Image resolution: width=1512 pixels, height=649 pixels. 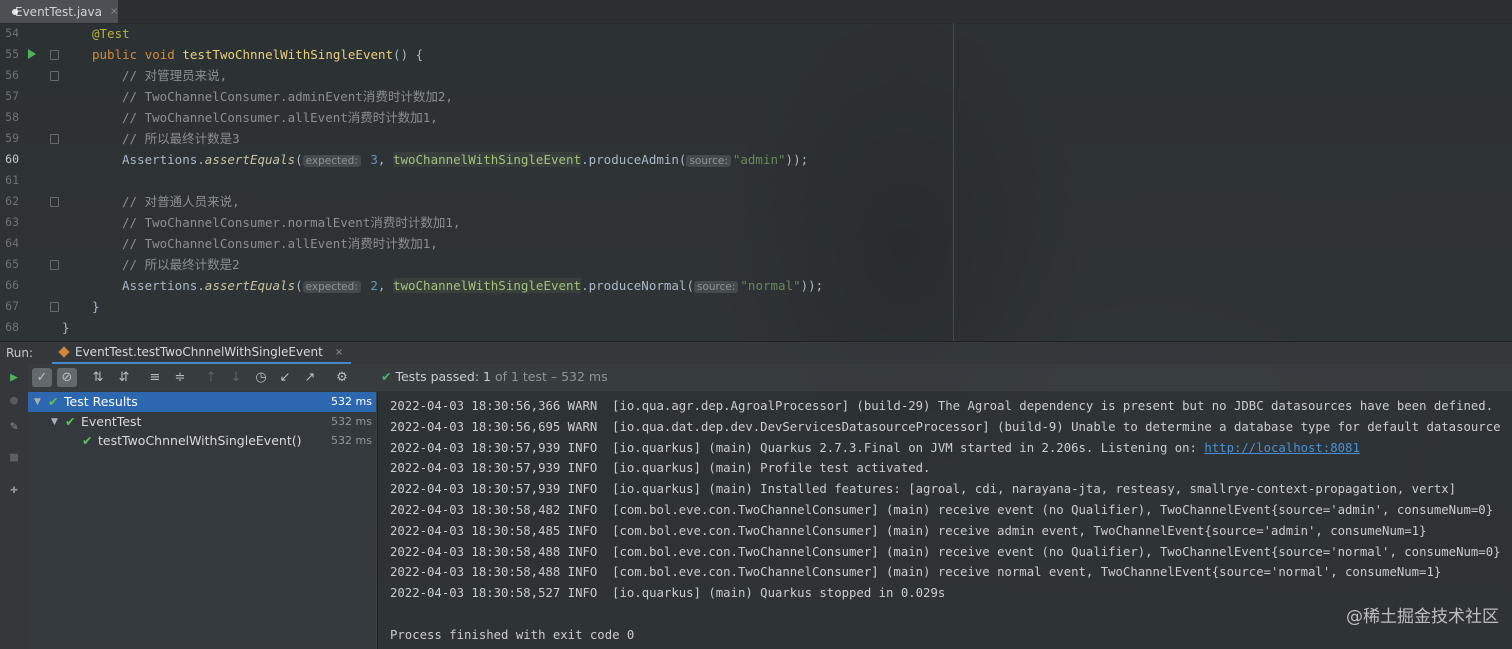 What do you see at coordinates (101, 401) in the screenshot?
I see `tree-node-label: Test Results` at bounding box center [101, 401].